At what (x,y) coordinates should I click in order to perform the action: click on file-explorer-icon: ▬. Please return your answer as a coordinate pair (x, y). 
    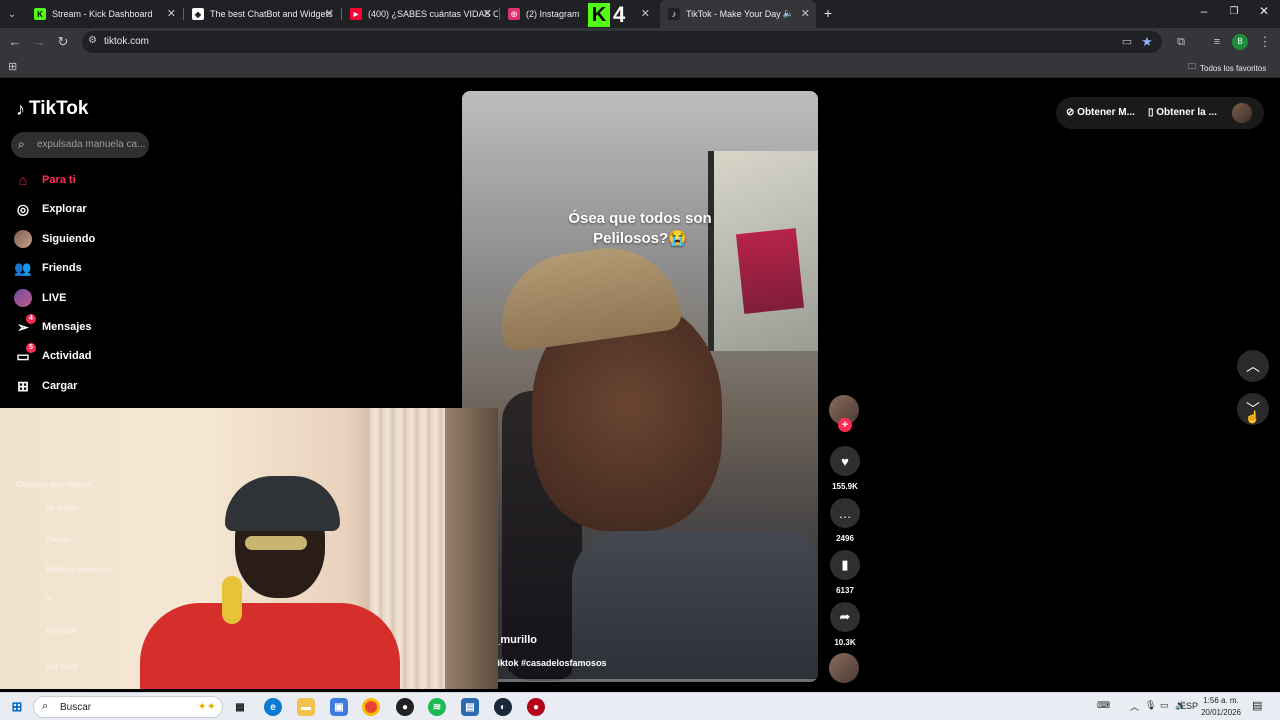
    Looking at the image, I should click on (306, 707).